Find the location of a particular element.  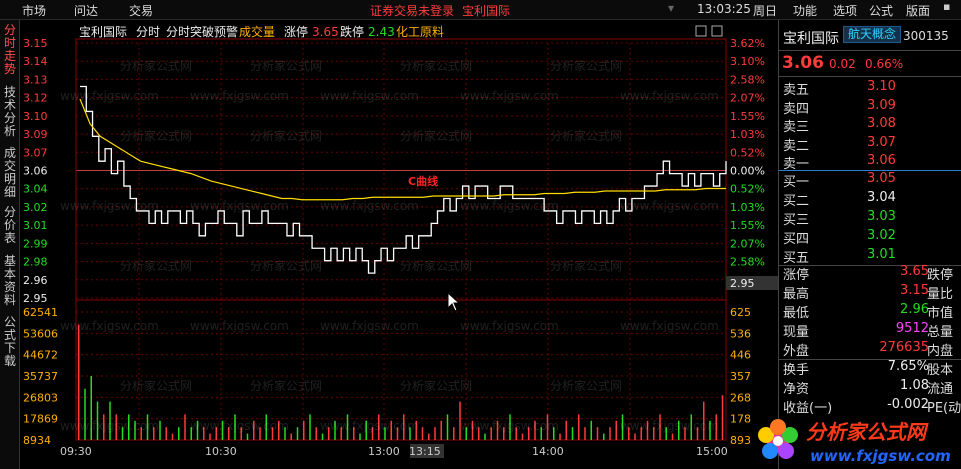

bid-row: 买三 3.03 is located at coordinates (870, 218).